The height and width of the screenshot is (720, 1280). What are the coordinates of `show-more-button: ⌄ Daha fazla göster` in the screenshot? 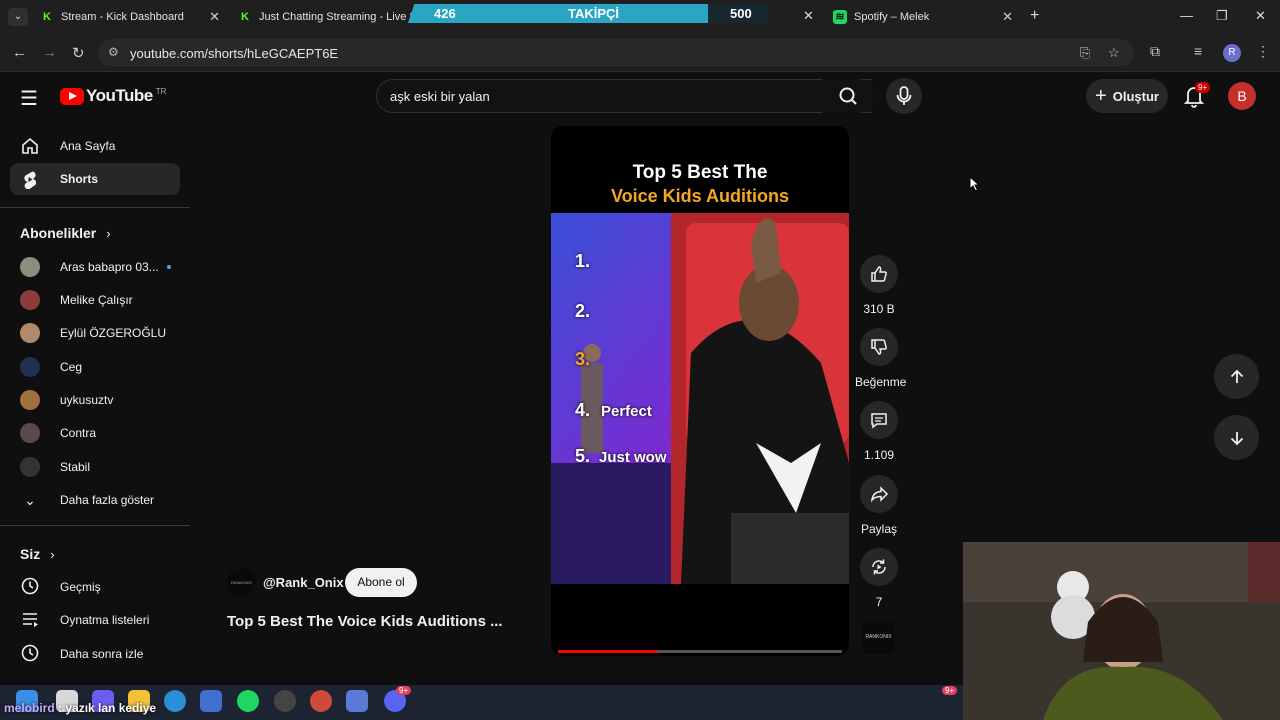 It's located at (87, 500).